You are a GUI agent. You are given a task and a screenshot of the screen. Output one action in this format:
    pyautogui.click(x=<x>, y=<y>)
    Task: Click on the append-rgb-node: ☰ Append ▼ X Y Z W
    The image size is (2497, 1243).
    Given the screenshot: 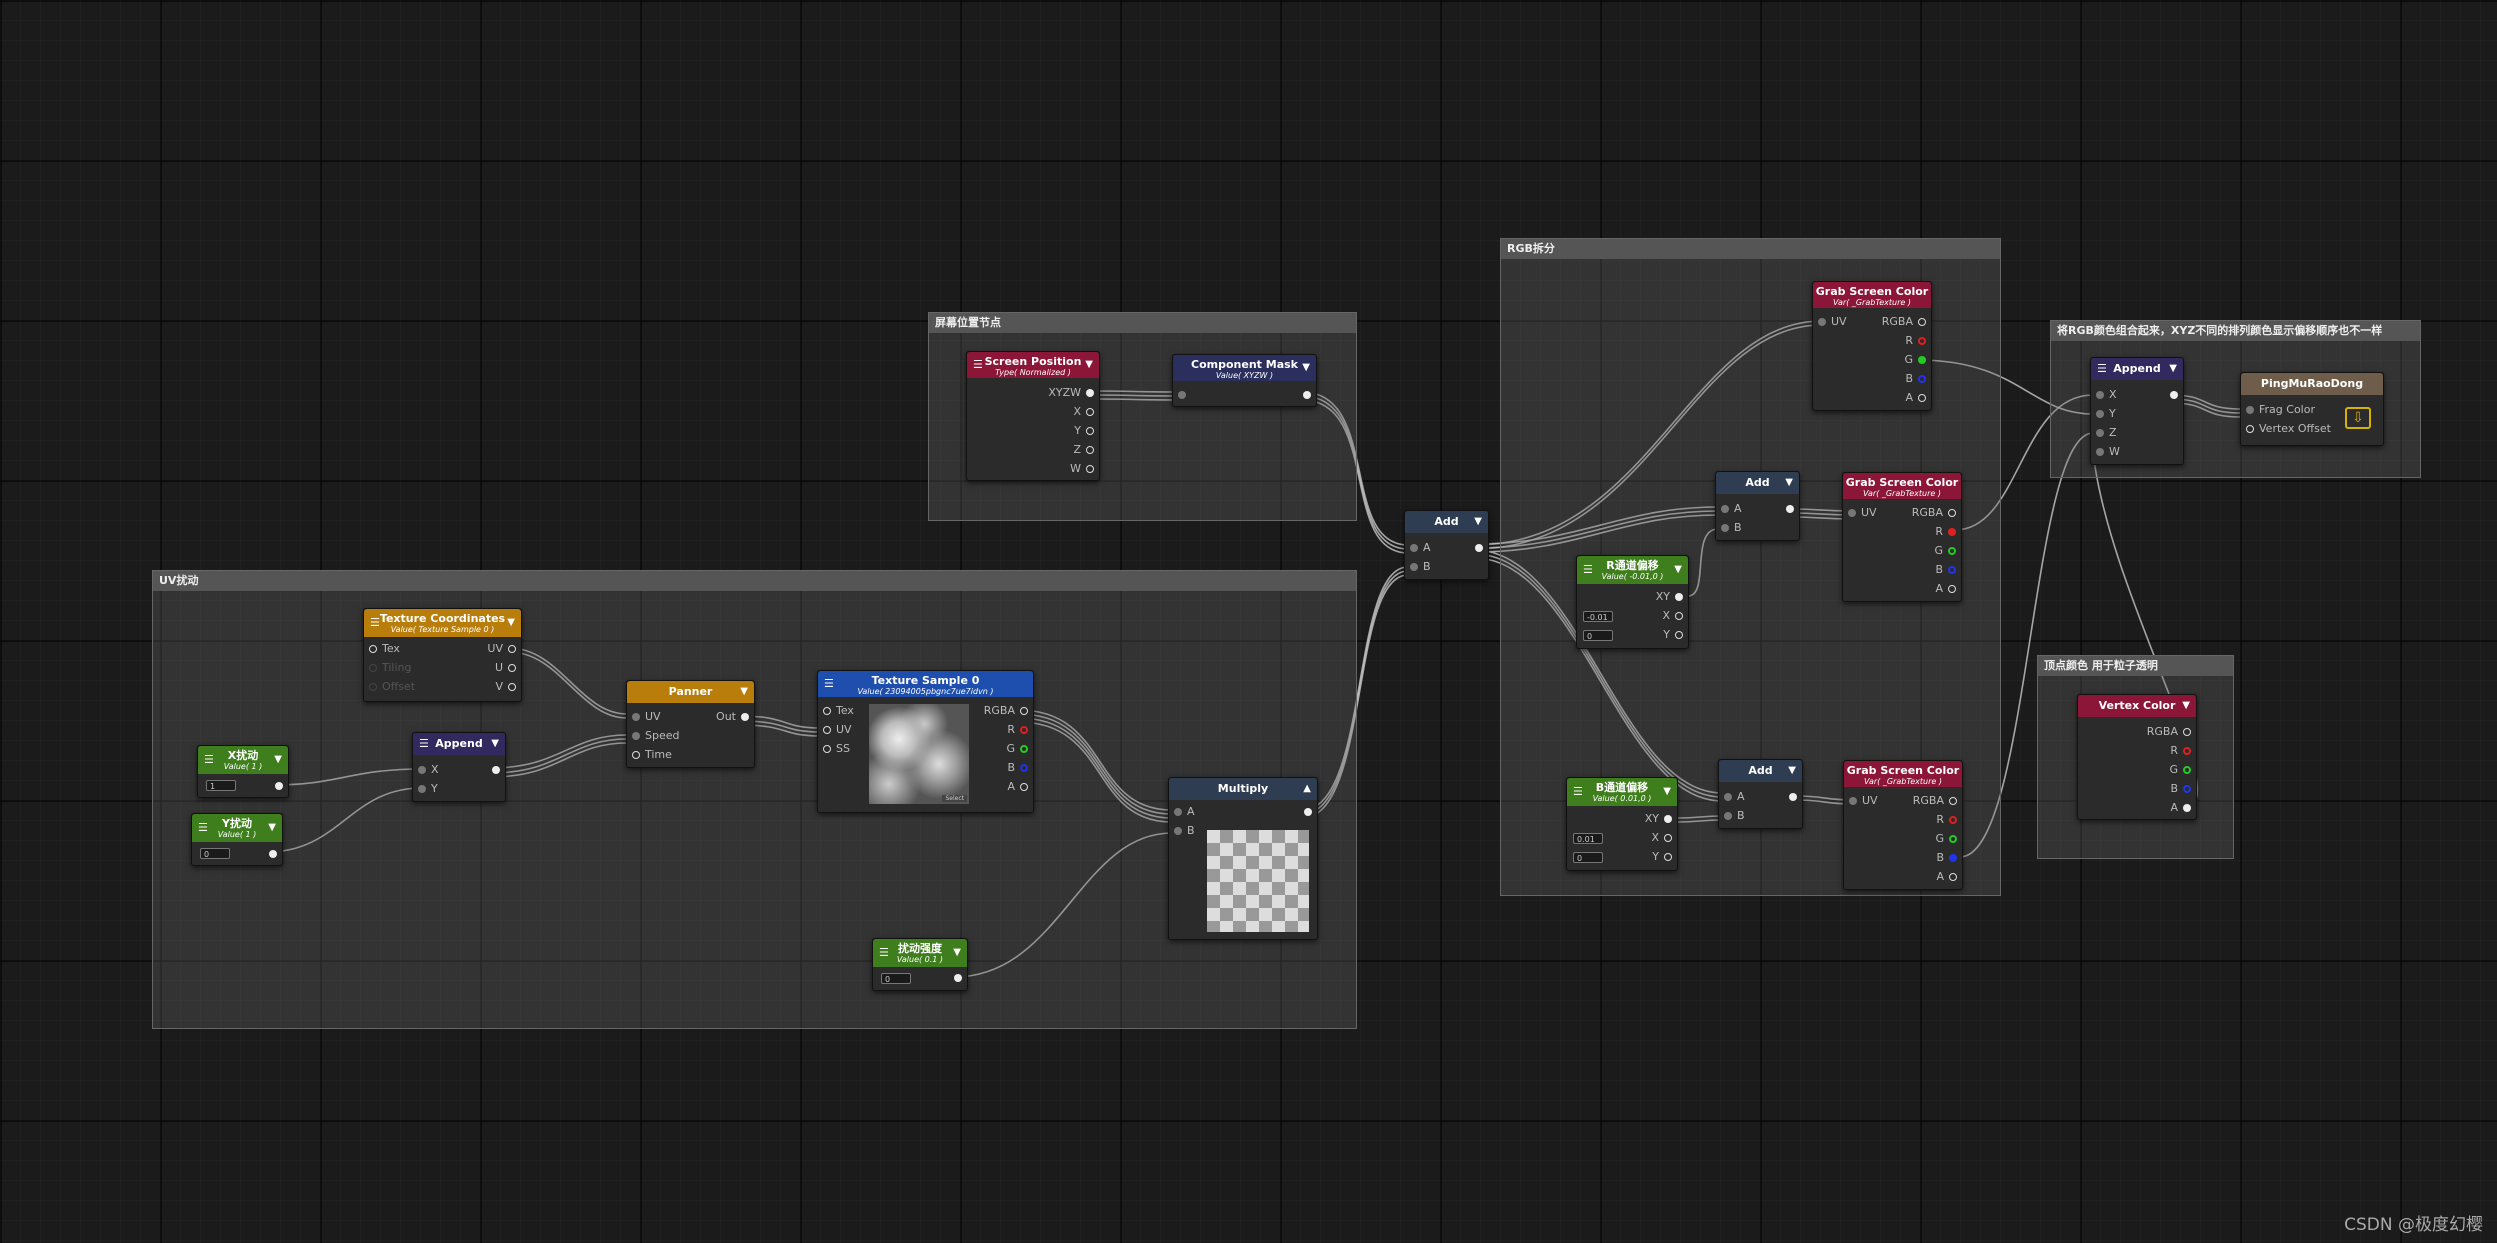 What is the action you would take?
    pyautogui.click(x=2137, y=411)
    